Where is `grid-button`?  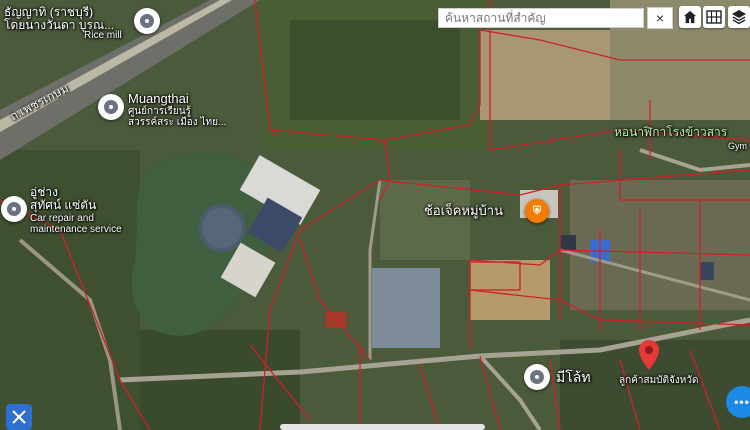
grid-button is located at coordinates (714, 17).